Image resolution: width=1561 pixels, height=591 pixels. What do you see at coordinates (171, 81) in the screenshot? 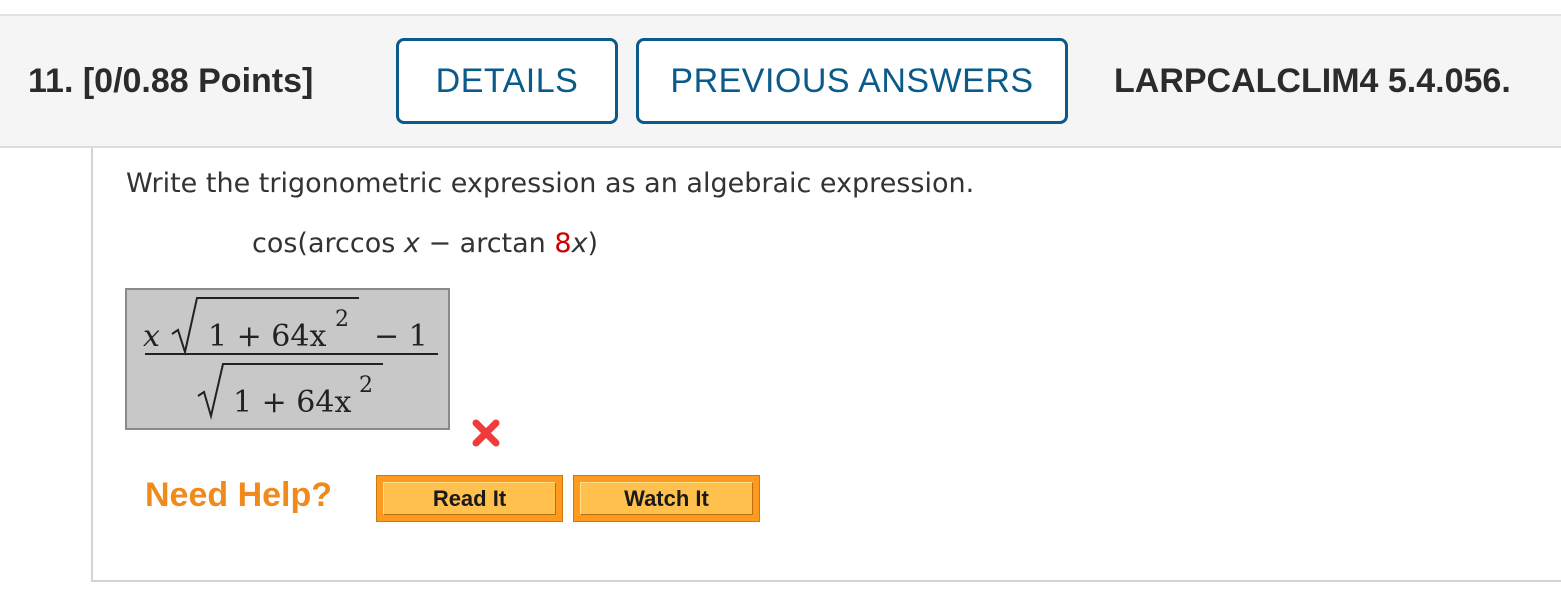
I see `question-points-label: 11. [0/0.88 Points]` at bounding box center [171, 81].